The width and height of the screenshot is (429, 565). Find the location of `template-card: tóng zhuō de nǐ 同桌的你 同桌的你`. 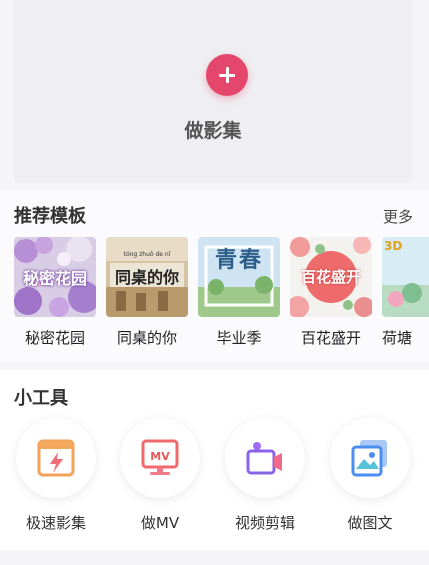

template-card: tóng zhuō de nǐ 同桌的你 同桌的你 is located at coordinates (147, 292).